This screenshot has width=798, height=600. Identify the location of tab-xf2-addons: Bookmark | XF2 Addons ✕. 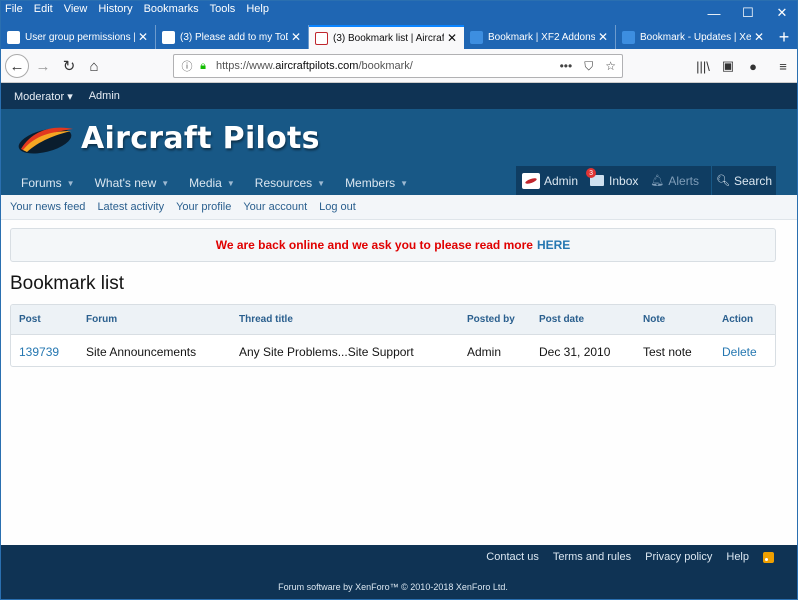
(540, 37).